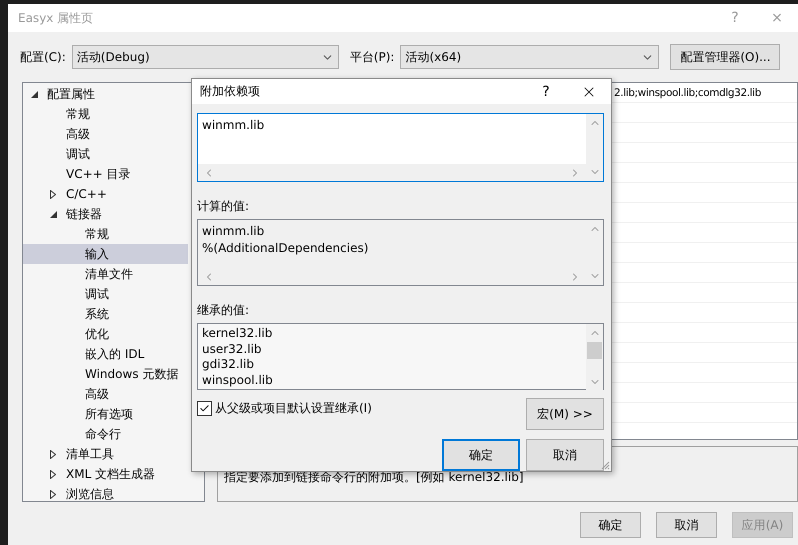 The width and height of the screenshot is (798, 545). Describe the element at coordinates (223, 310) in the screenshot. I see `section-label: 继承的值:` at that location.